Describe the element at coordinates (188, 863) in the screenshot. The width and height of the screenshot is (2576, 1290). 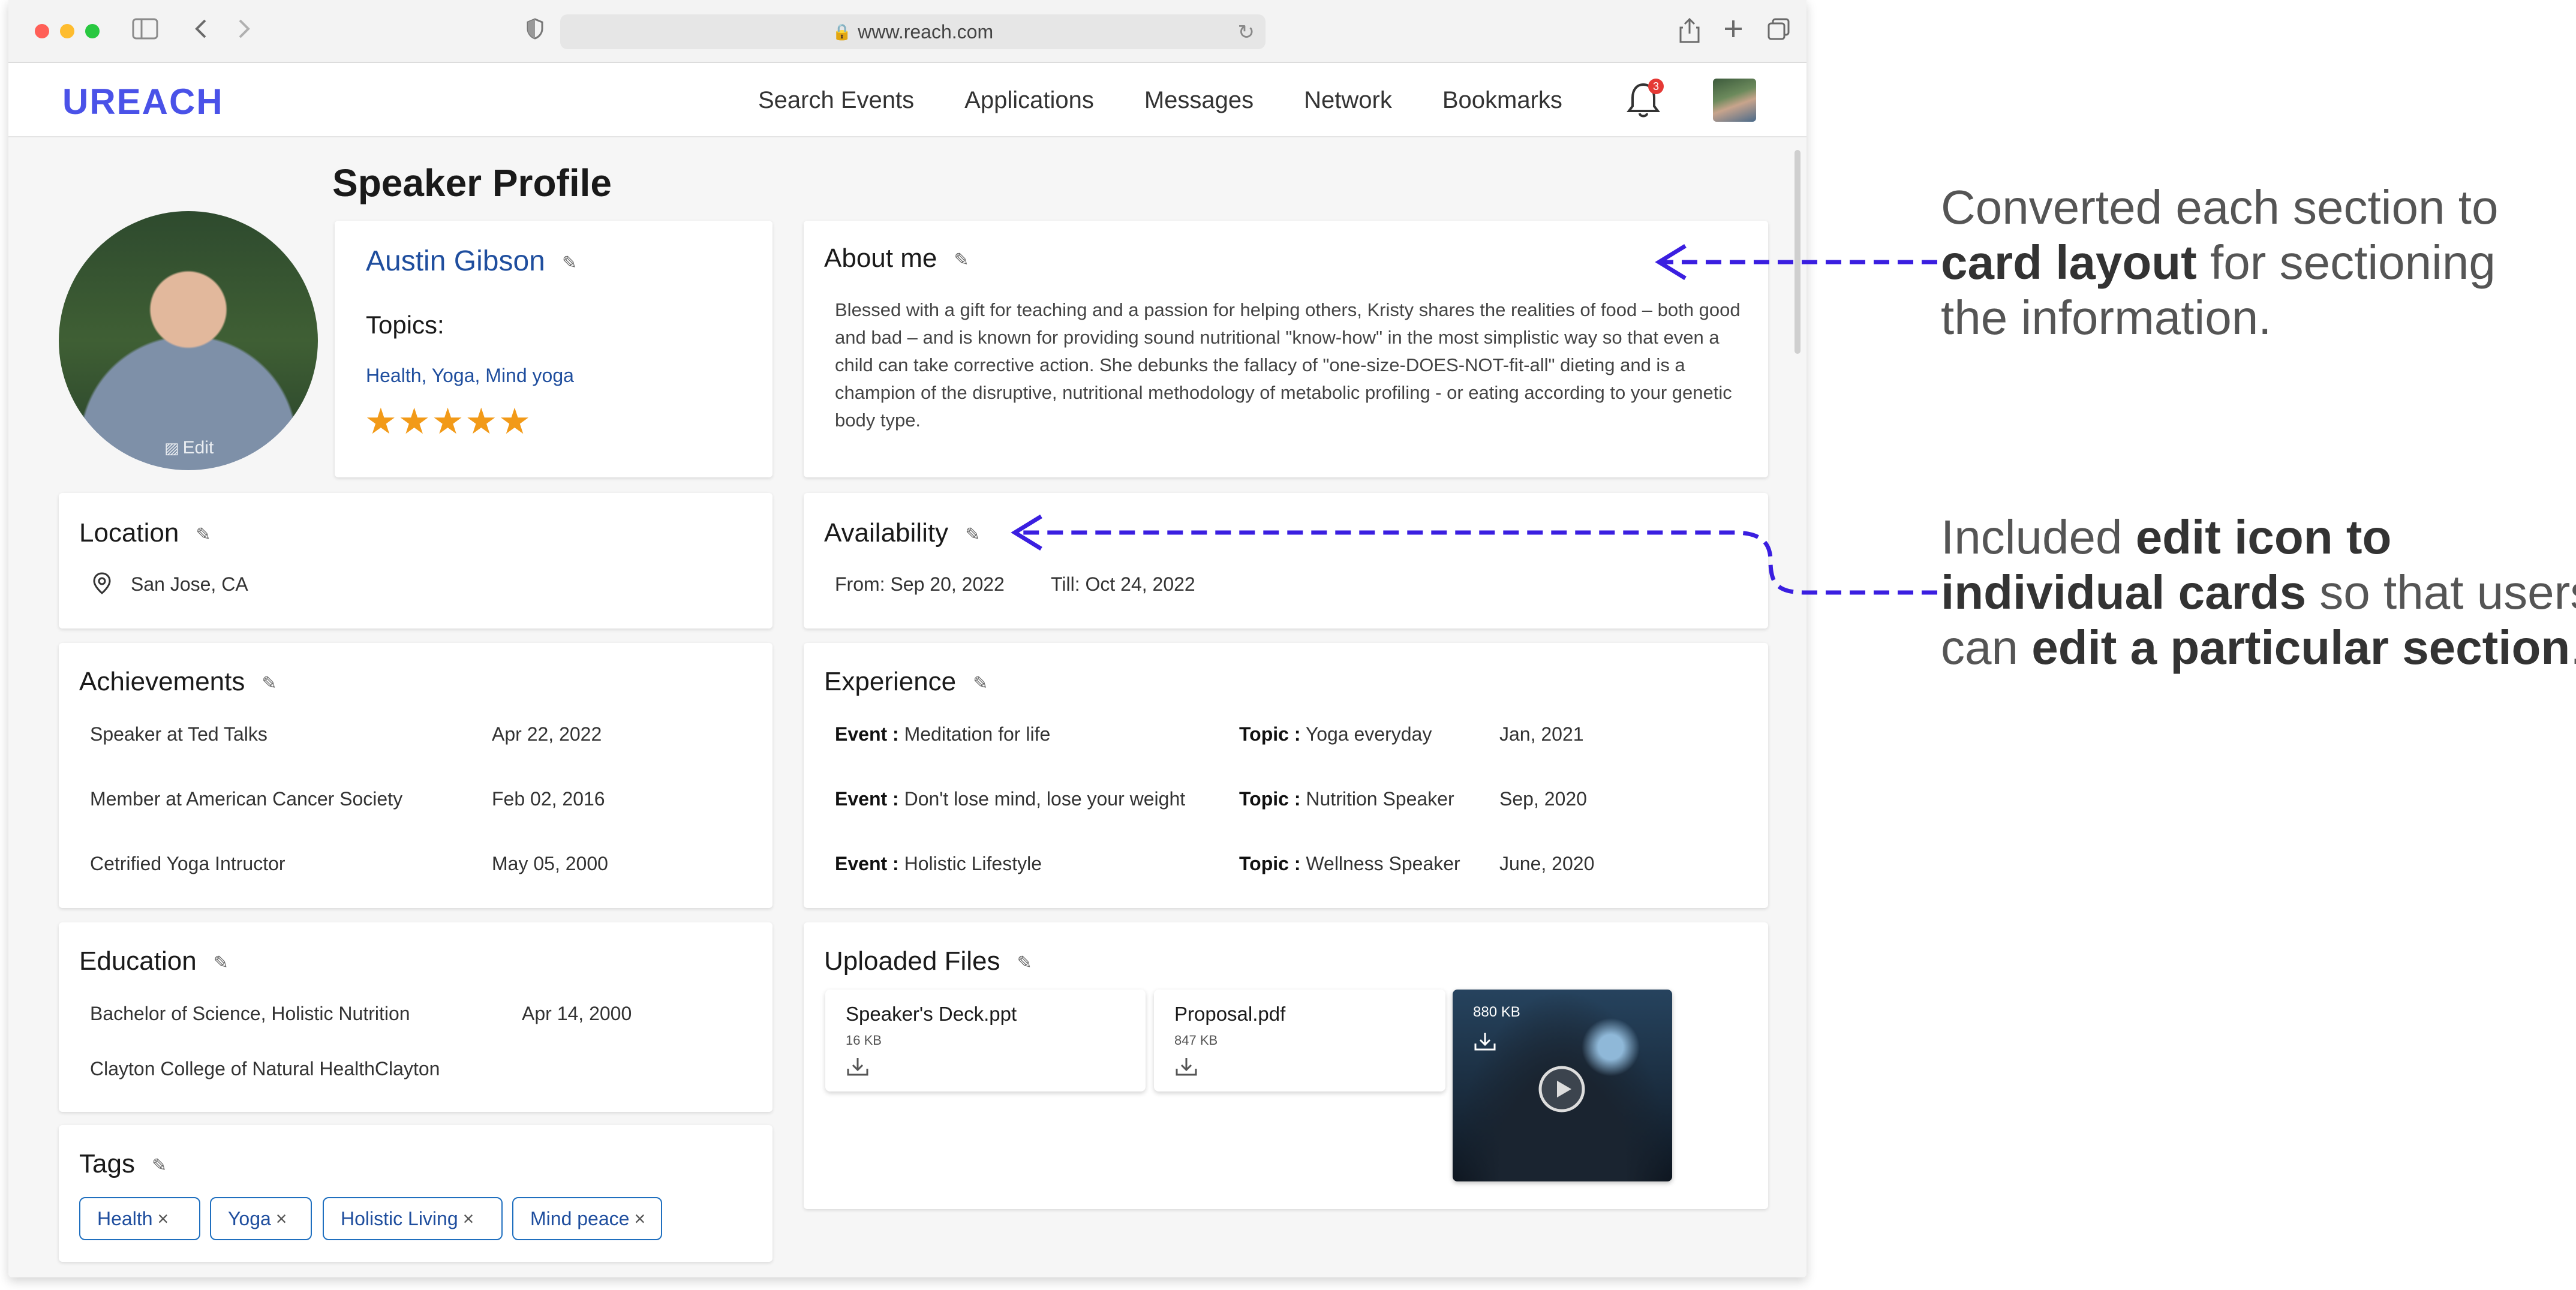
I see `achievement-name: Cetrified Yoga Intructor` at that location.